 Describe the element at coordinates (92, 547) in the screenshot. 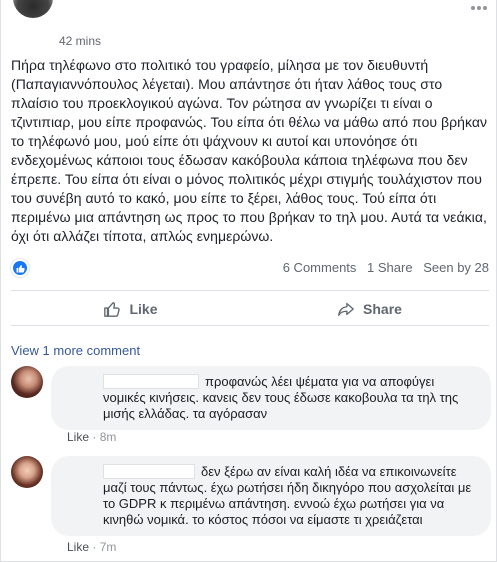

I see `comment-meta: Like · 7m` at that location.